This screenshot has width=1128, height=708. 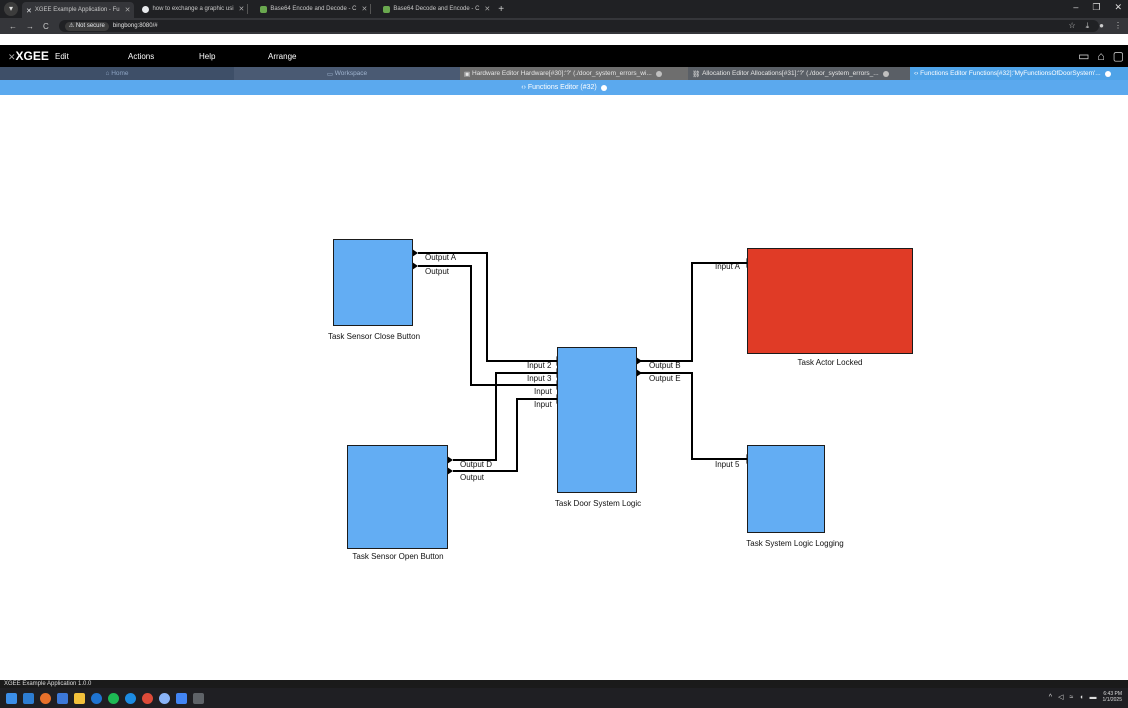 I want to click on app-status-bar: XGEE Example Application 1.0.0, so click(x=564, y=684).